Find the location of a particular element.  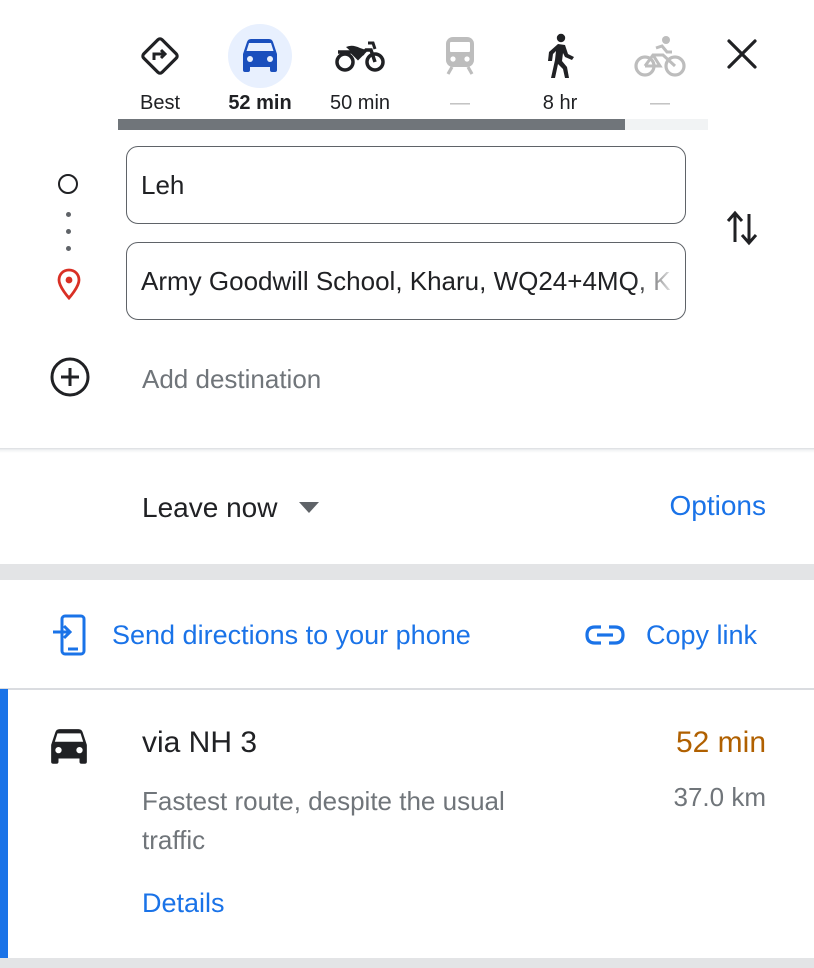

add-destination-label: Add destination is located at coordinates (232, 378).